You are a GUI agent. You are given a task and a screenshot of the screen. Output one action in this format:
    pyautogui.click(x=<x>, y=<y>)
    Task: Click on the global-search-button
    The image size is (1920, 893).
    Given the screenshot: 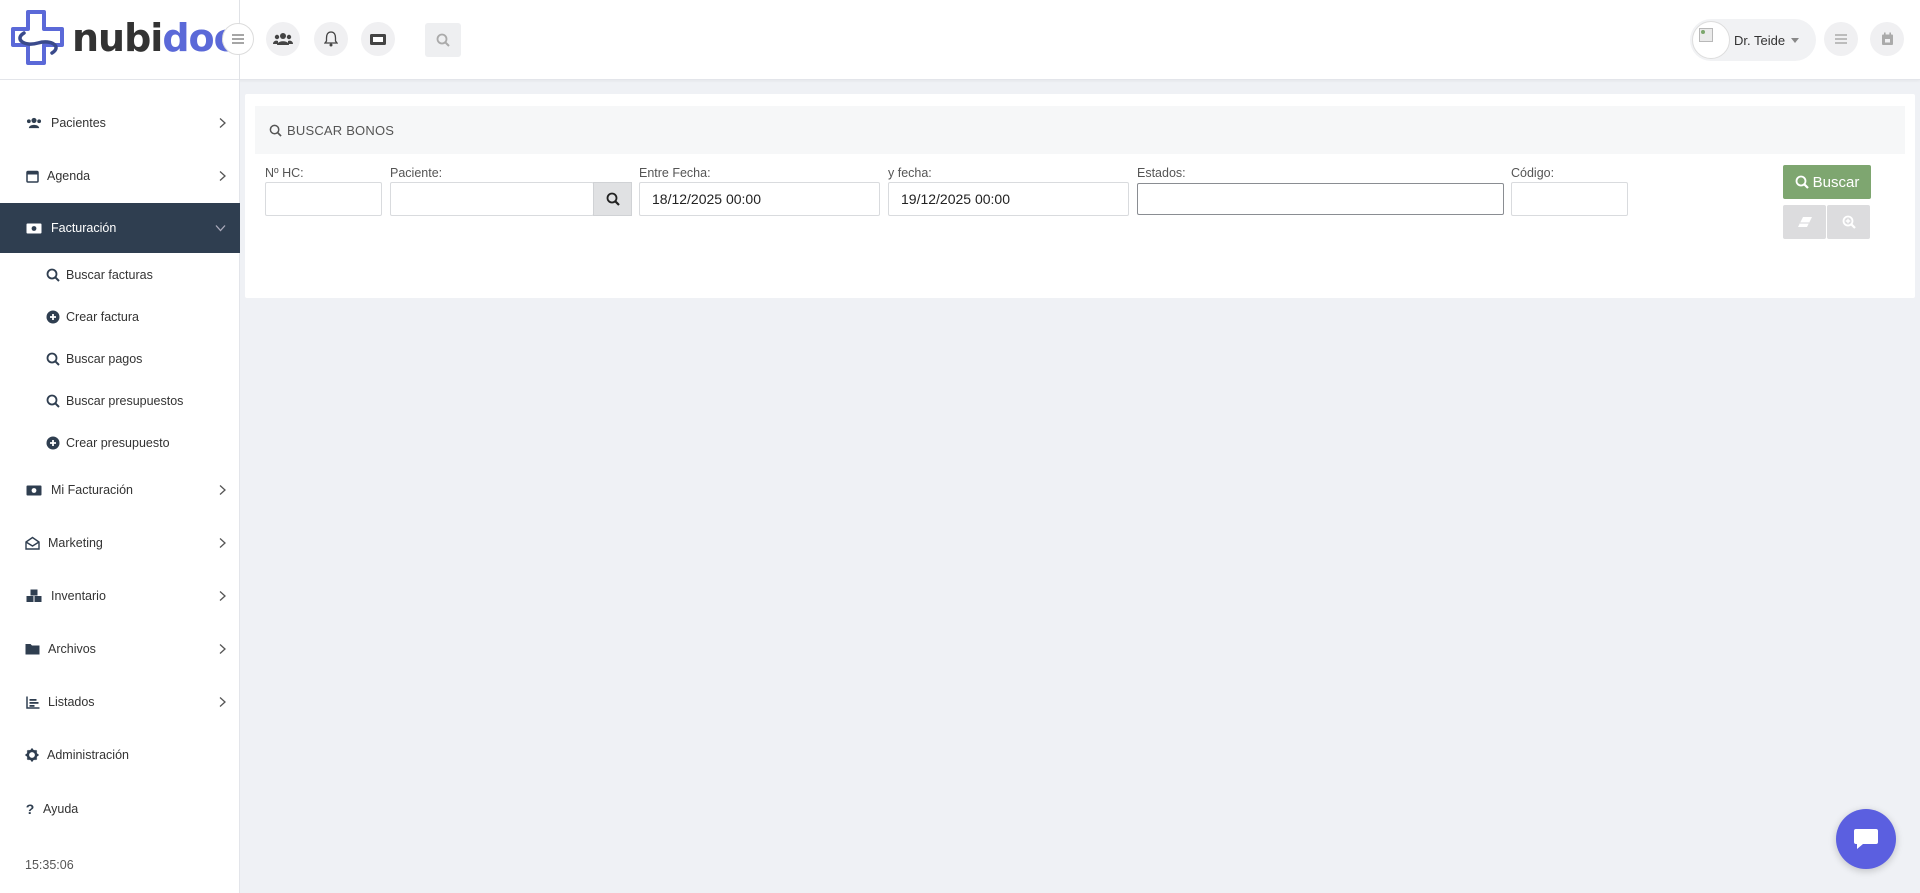 What is the action you would take?
    pyautogui.click(x=443, y=40)
    